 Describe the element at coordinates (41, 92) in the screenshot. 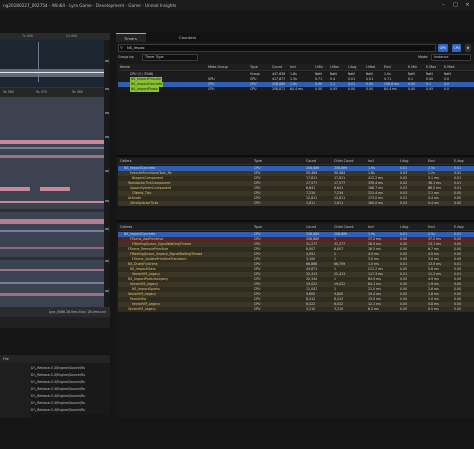

I see `track-ruler-label: 9s 570` at that location.